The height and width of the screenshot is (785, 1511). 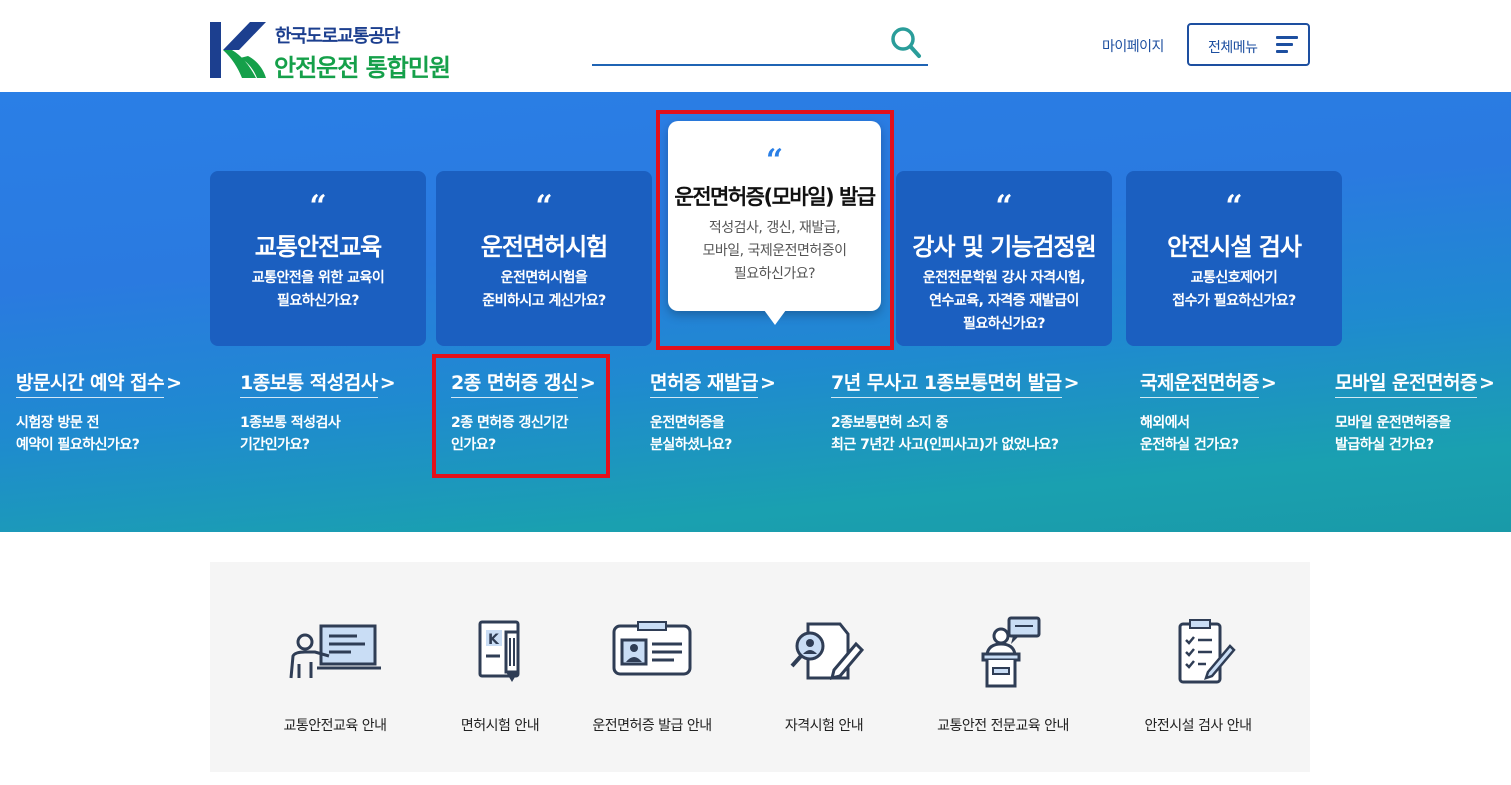 What do you see at coordinates (713, 412) in the screenshot?
I see `quick-link-reissue: 면허증 재발급 > 운전면허증을 분실하셨나요?` at bounding box center [713, 412].